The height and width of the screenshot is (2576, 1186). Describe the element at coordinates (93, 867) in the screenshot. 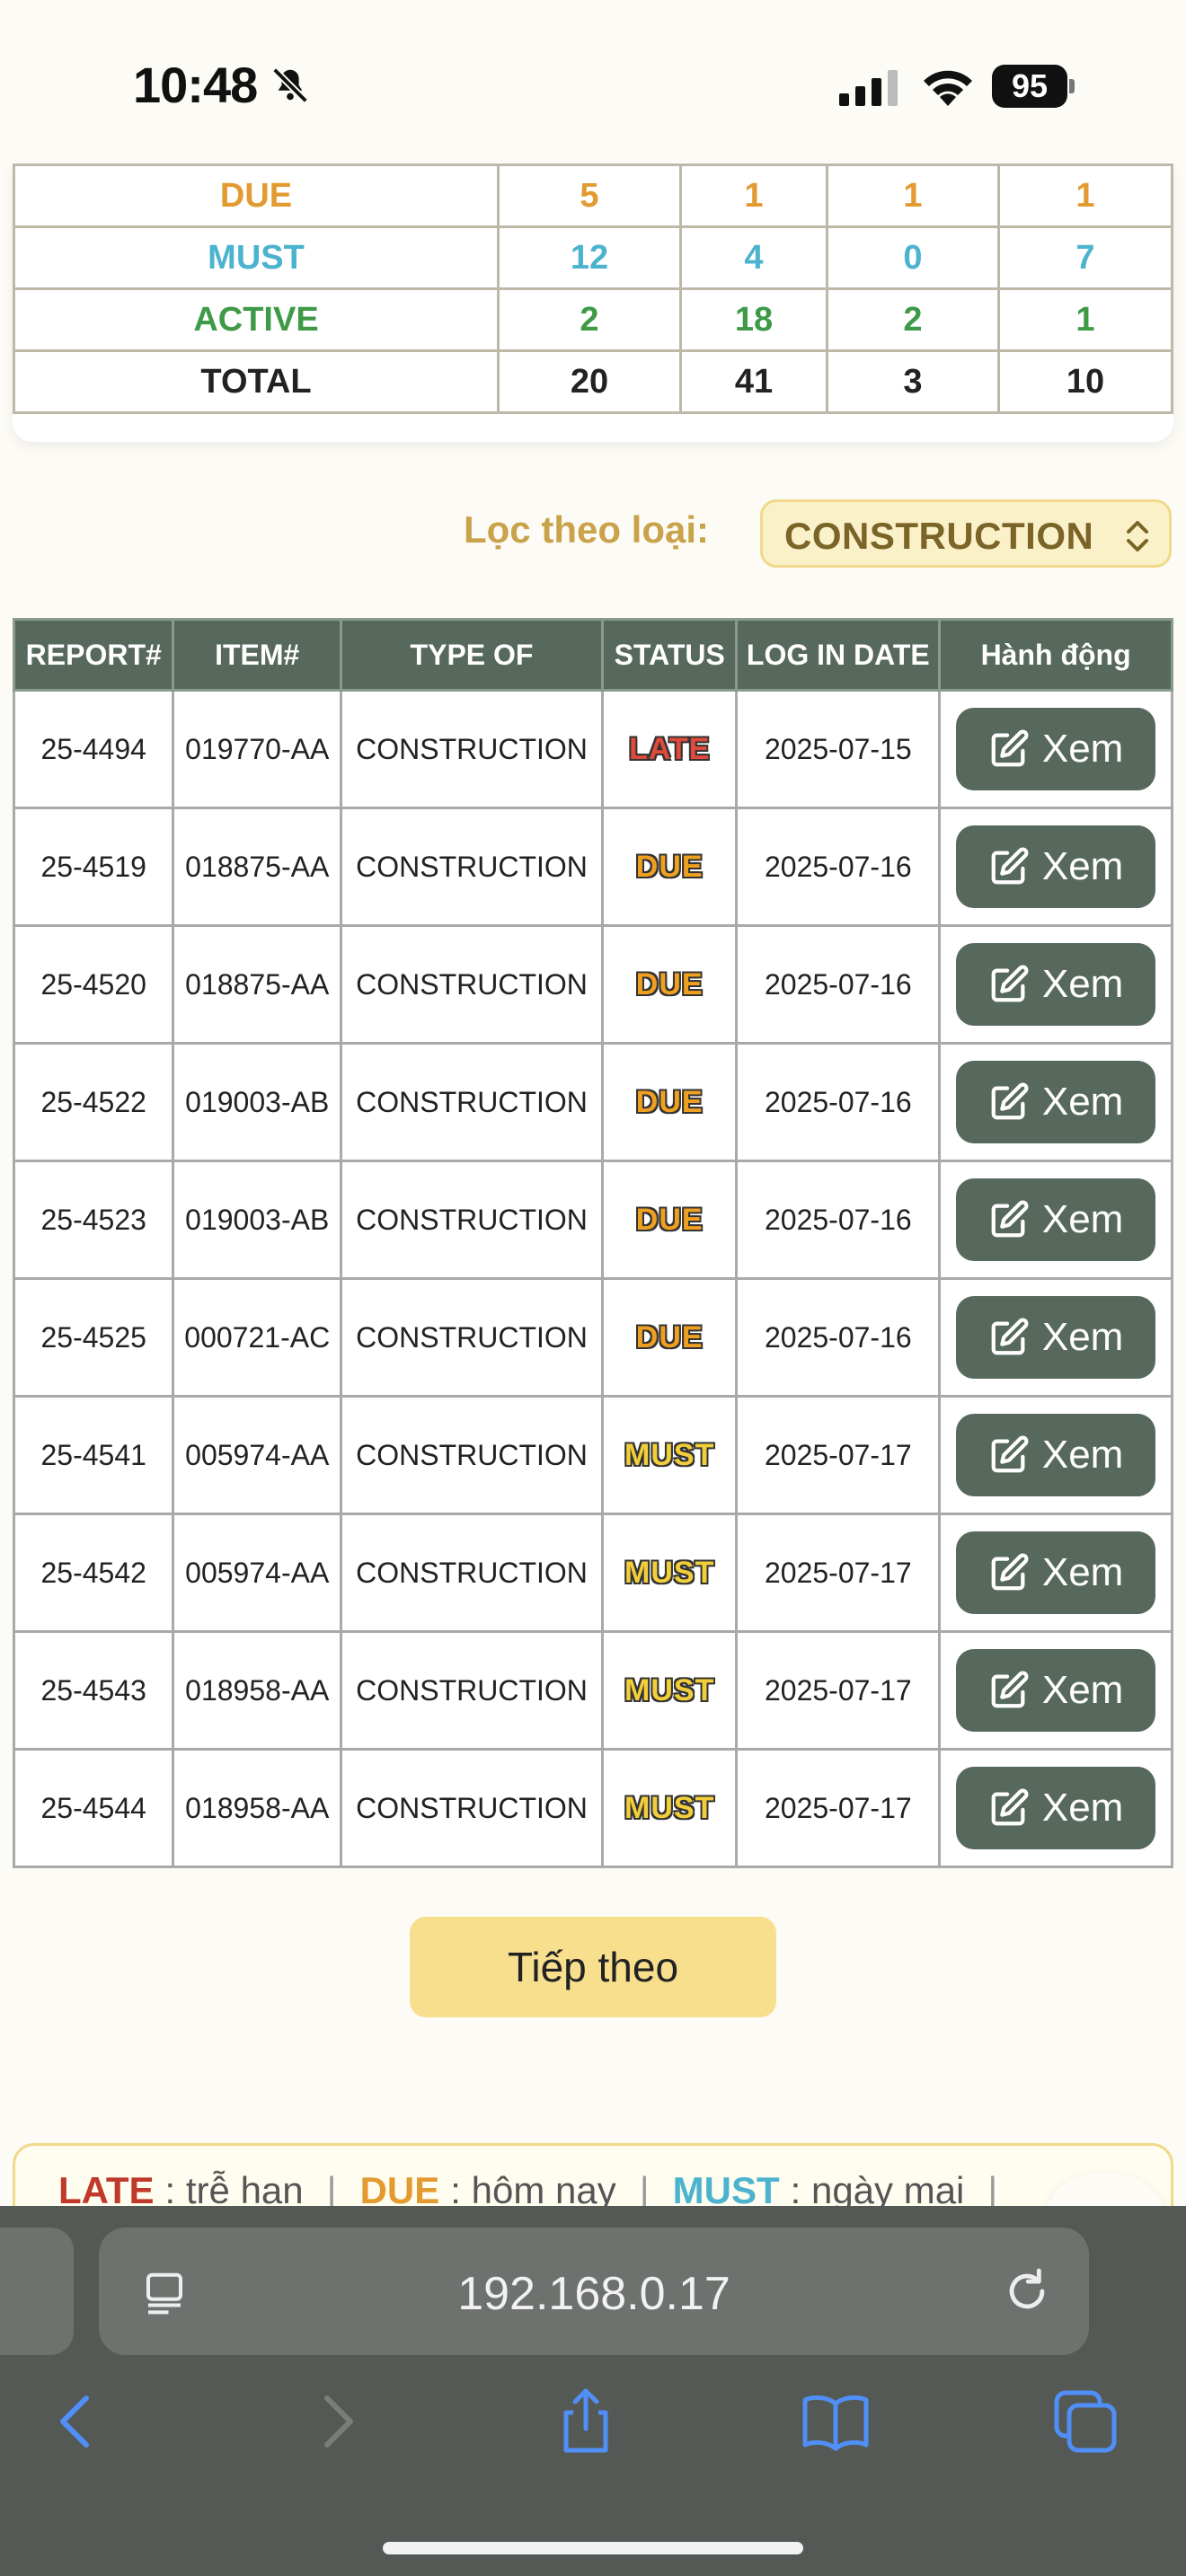

I see `report-cell: 25-4519` at that location.